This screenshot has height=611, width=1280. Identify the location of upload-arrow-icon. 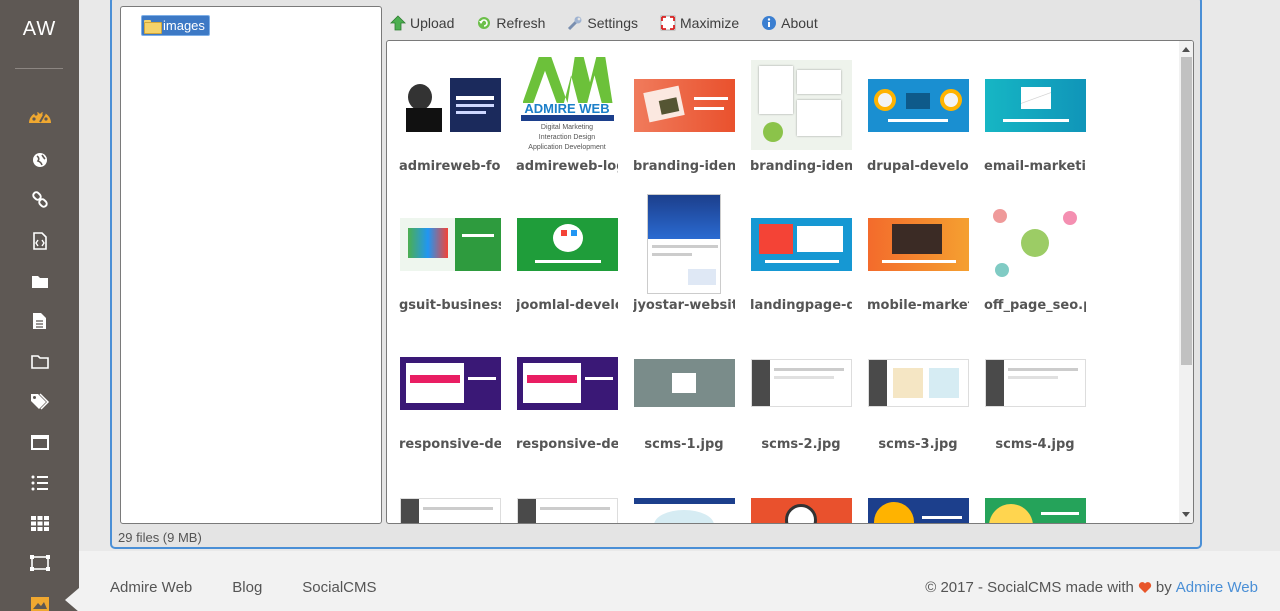
(398, 23).